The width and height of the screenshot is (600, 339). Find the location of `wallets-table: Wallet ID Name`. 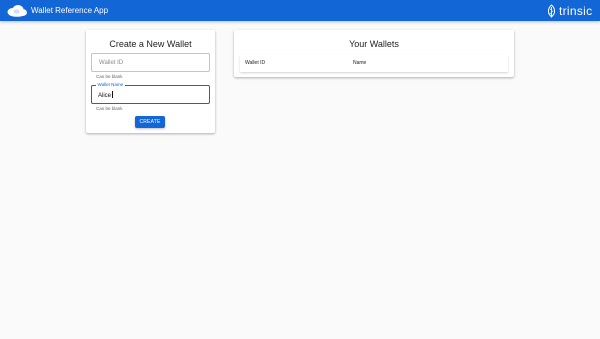

wallets-table: Wallet ID Name is located at coordinates (374, 63).